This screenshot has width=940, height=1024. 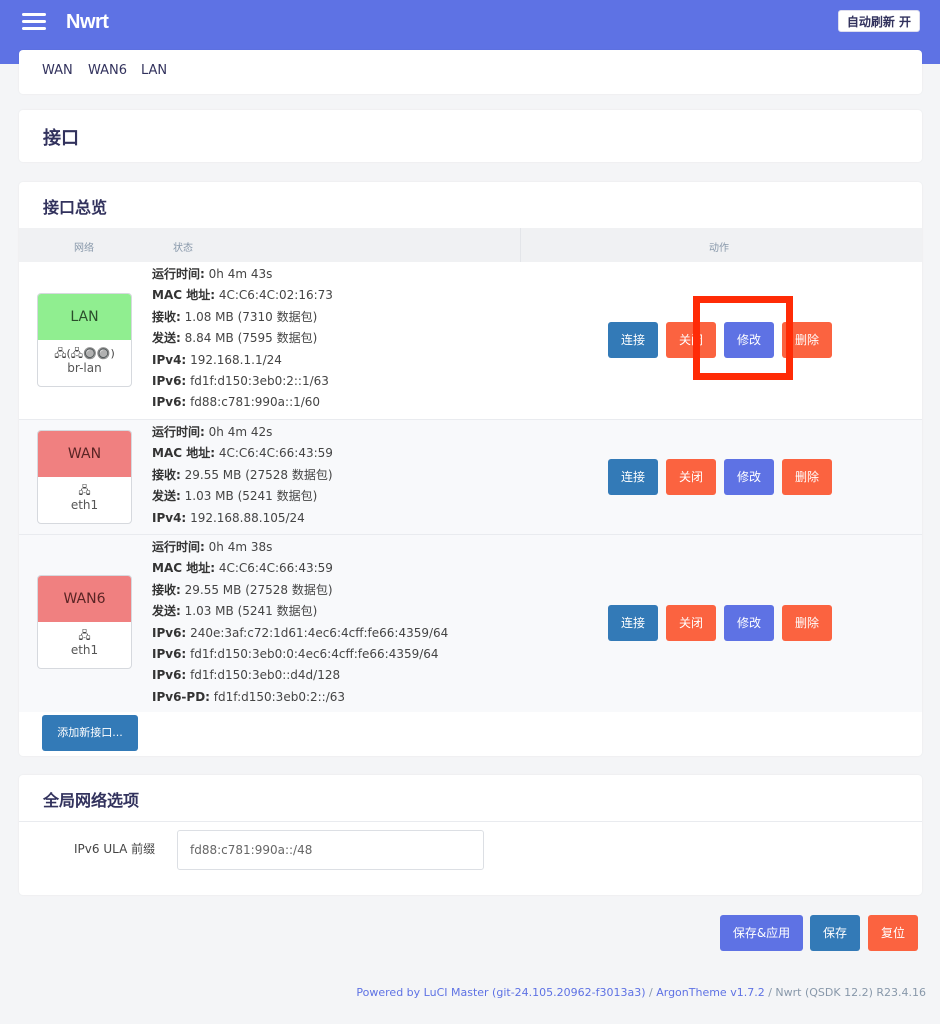 I want to click on interface-badge-lan: LAN 🖧(🖧🔘🔘) br-lan, so click(x=84, y=340).